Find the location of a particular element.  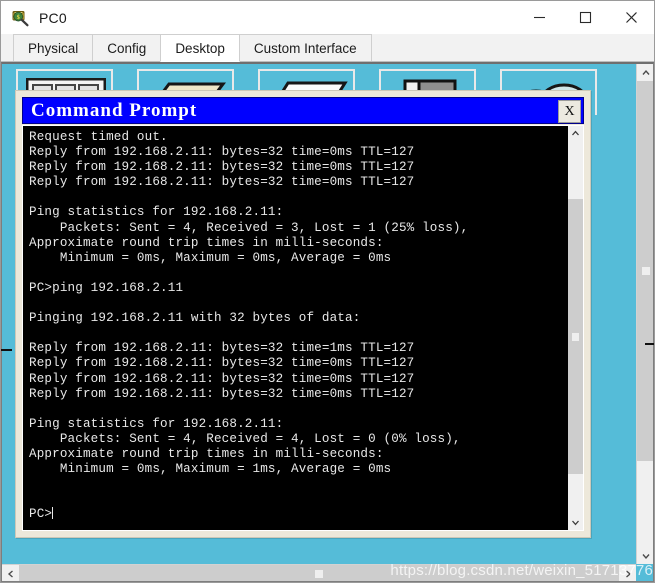

command-prompt-title: Command Prompt is located at coordinates (114, 110).